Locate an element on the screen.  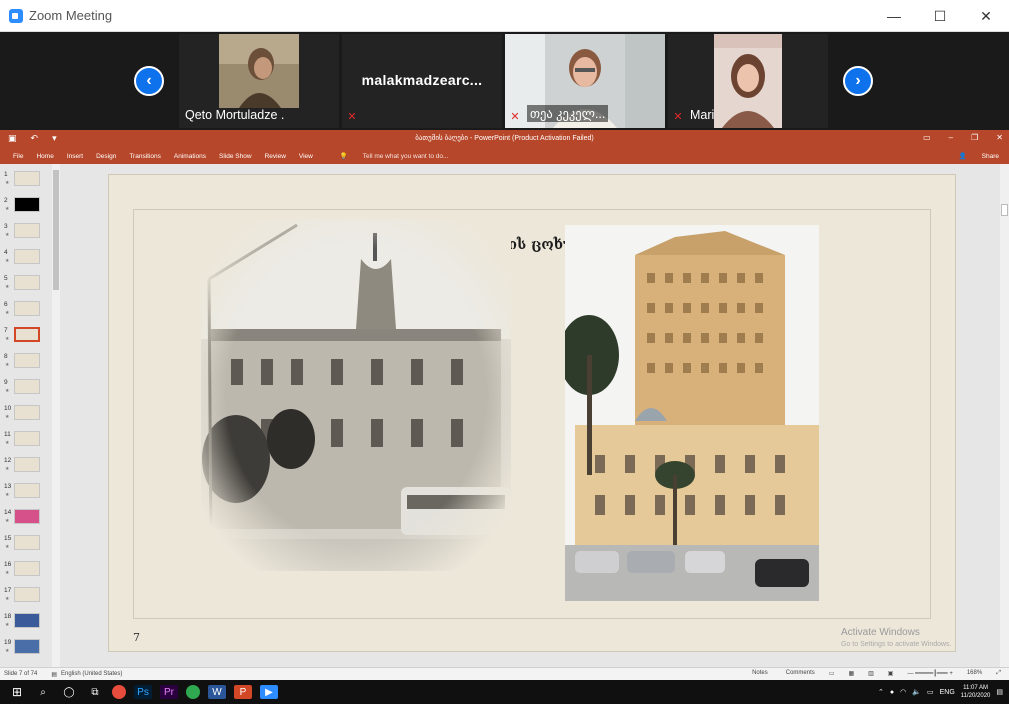
slide-thumbnail: 2 ★ is located at coordinates (27, 207).